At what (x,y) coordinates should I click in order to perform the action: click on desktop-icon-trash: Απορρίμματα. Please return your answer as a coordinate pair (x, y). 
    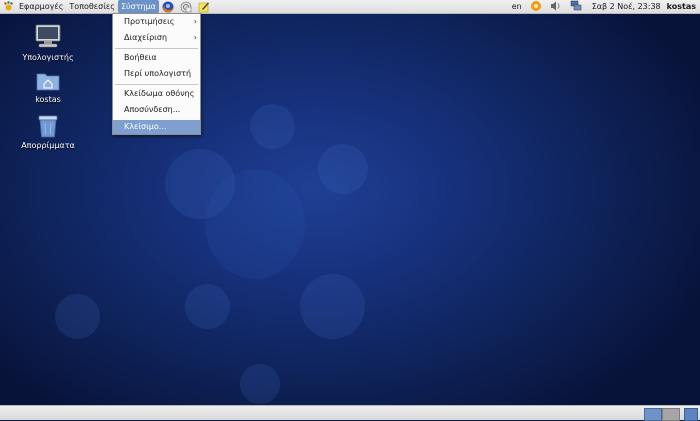
    Looking at the image, I should click on (48, 132).